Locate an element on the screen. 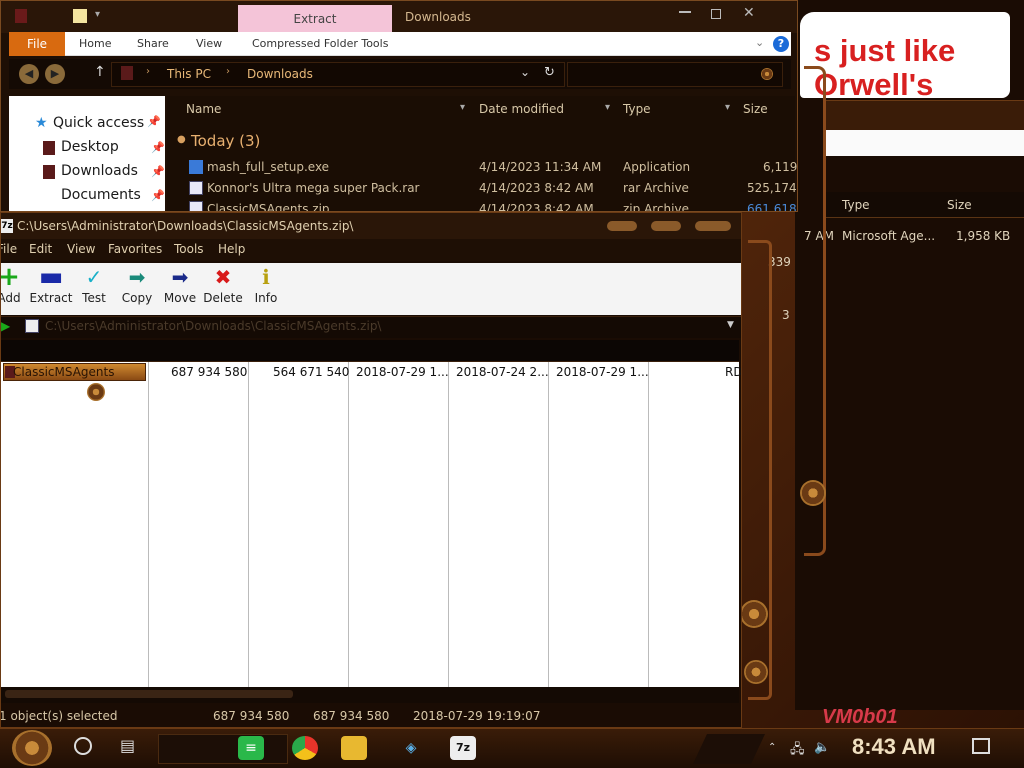 Image resolution: width=1024 pixels, height=768 pixels. sheets-app-icon: ≡ is located at coordinates (251, 748).